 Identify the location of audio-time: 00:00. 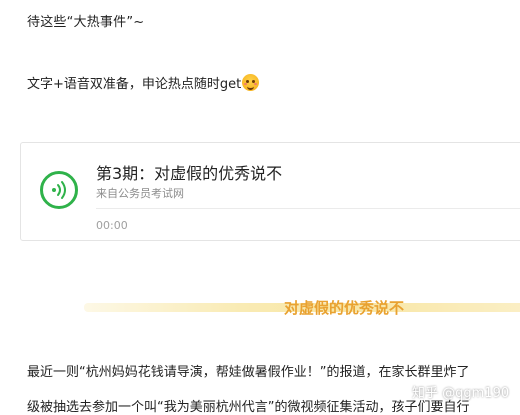
(112, 225).